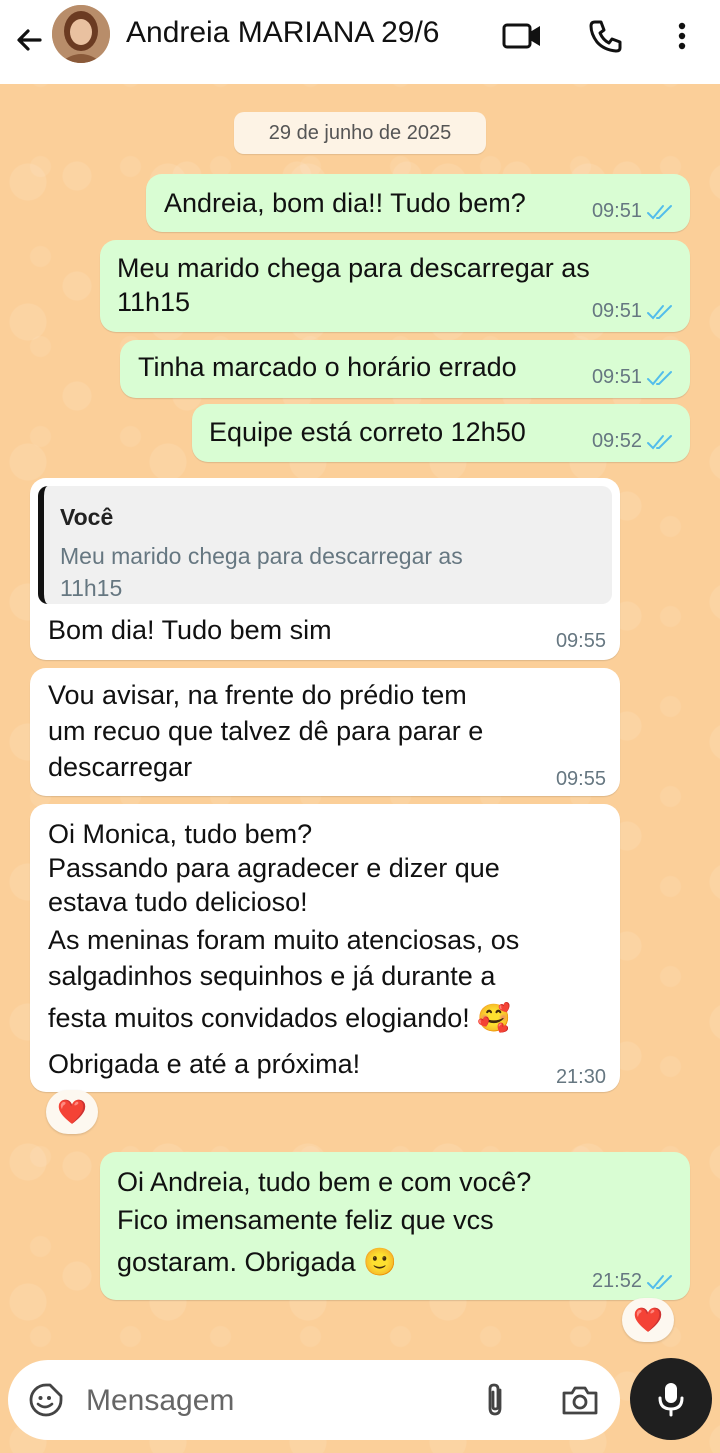 The width and height of the screenshot is (720, 1453). What do you see at coordinates (257, 1262) in the screenshot?
I see `message-text: gostaram. Obrigada 🙂` at bounding box center [257, 1262].